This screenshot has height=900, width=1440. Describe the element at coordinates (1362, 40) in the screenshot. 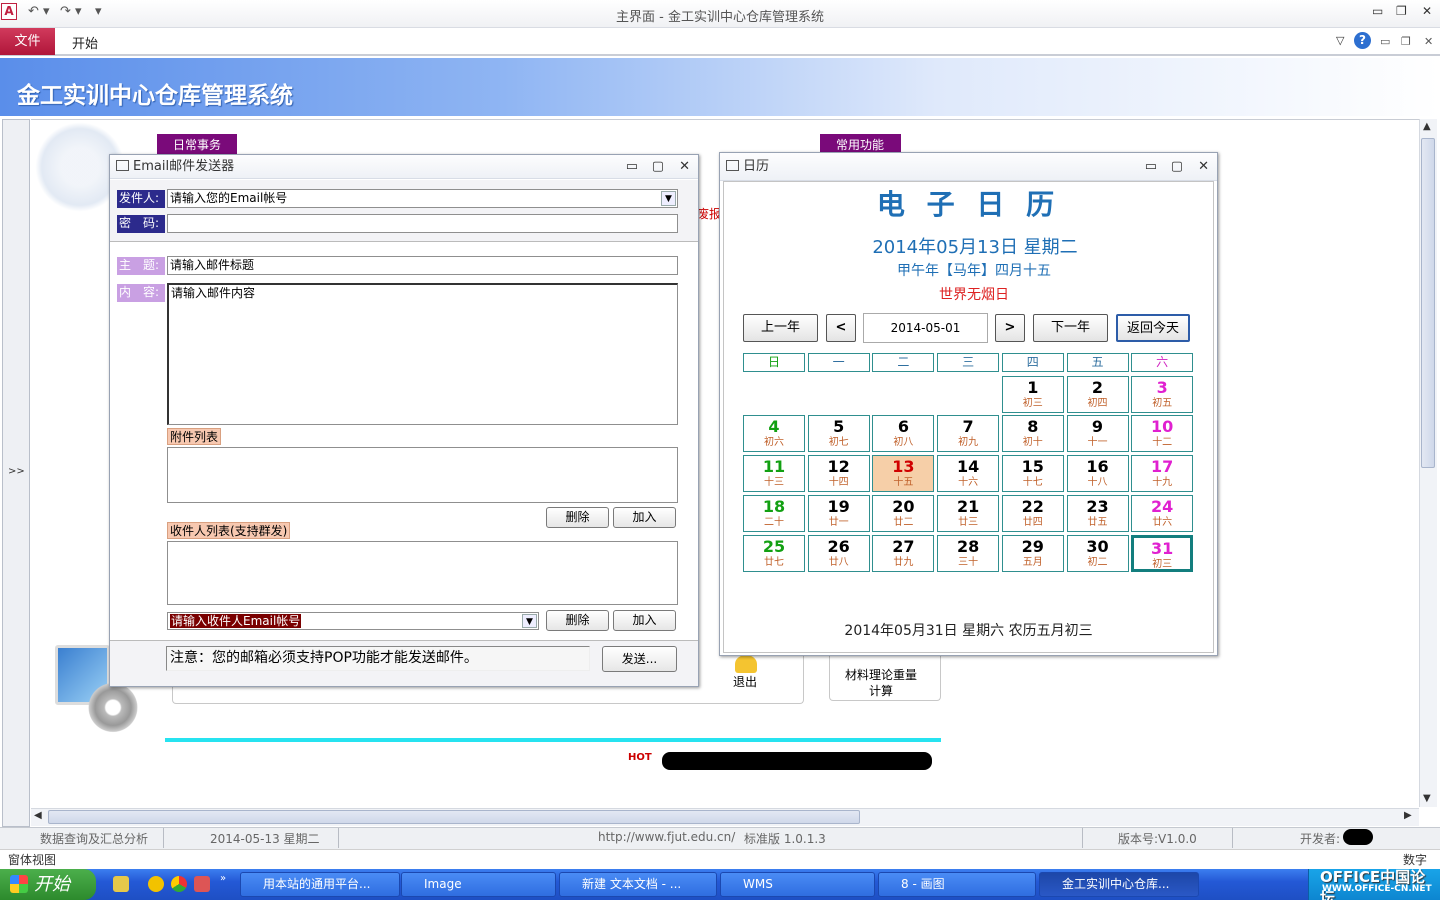

I see `help-icon: ?` at that location.